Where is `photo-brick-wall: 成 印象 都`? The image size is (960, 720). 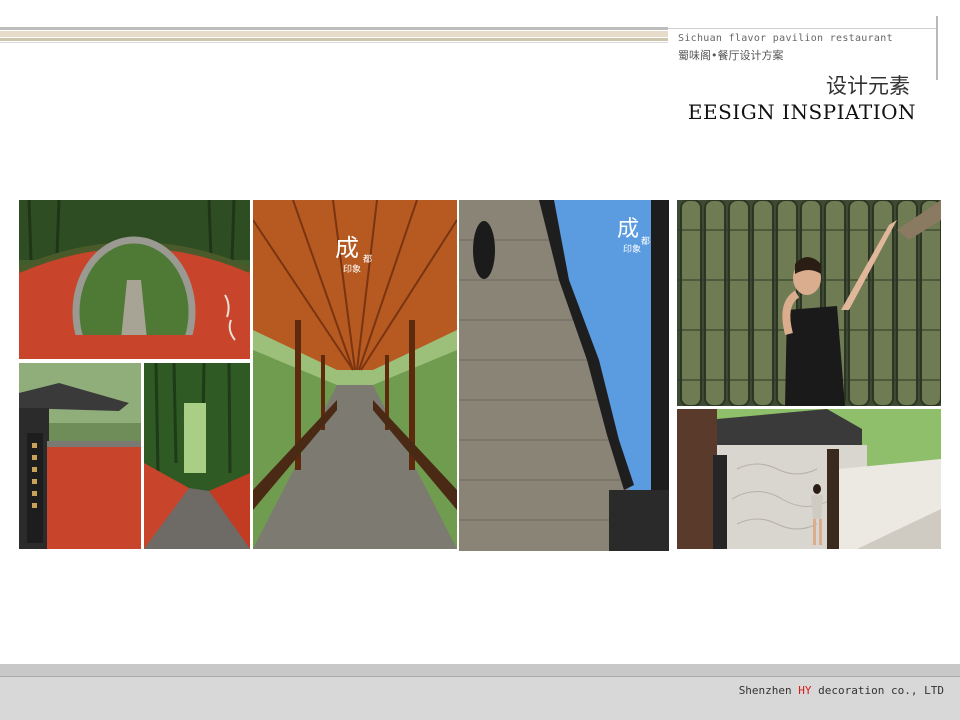 photo-brick-wall: 成 印象 都 is located at coordinates (564, 375).